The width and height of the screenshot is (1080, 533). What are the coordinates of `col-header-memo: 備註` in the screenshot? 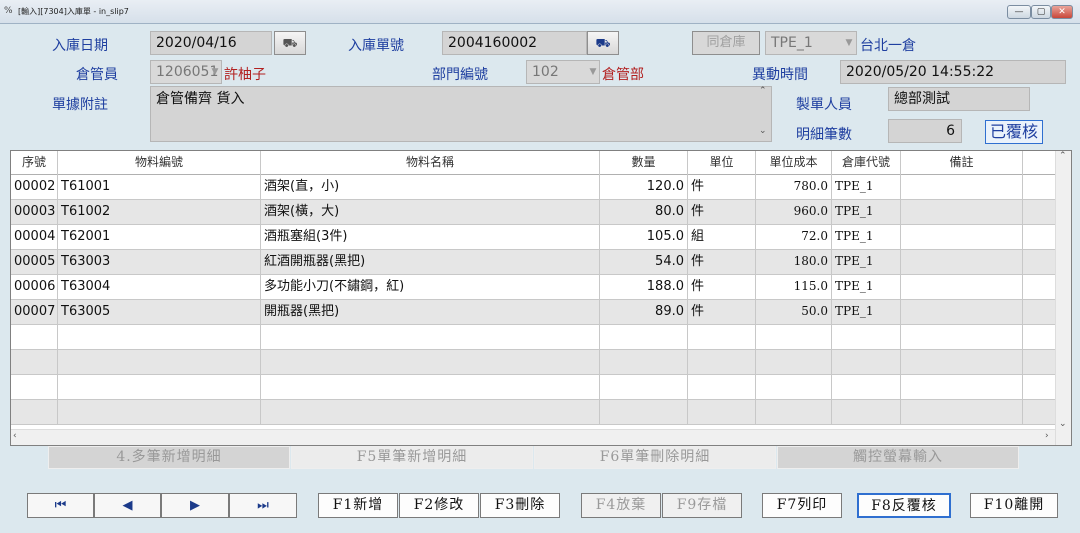 It's located at (962, 163).